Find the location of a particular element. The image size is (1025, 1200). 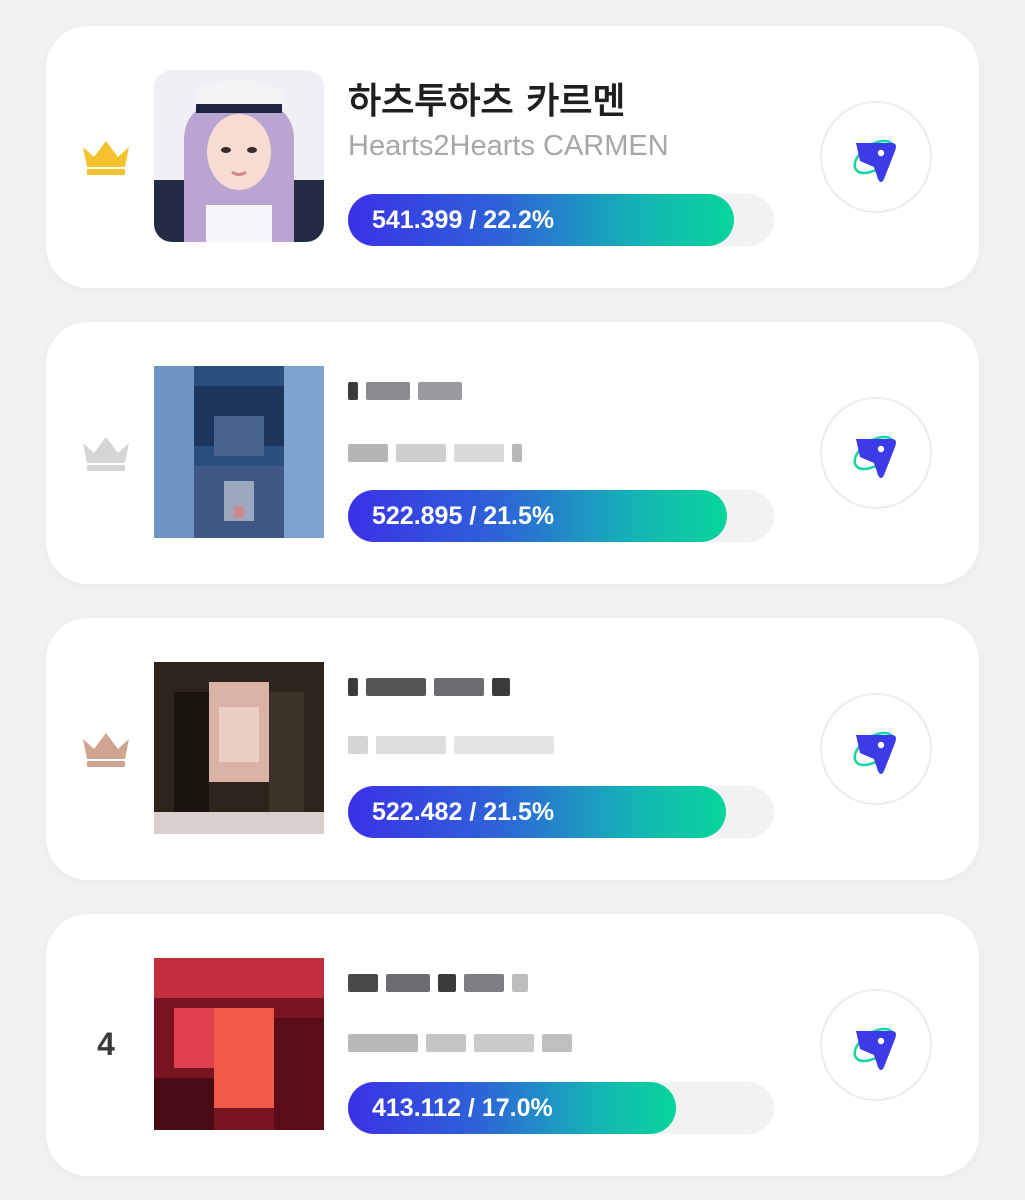

gold-crown-icon is located at coordinates (106, 157).